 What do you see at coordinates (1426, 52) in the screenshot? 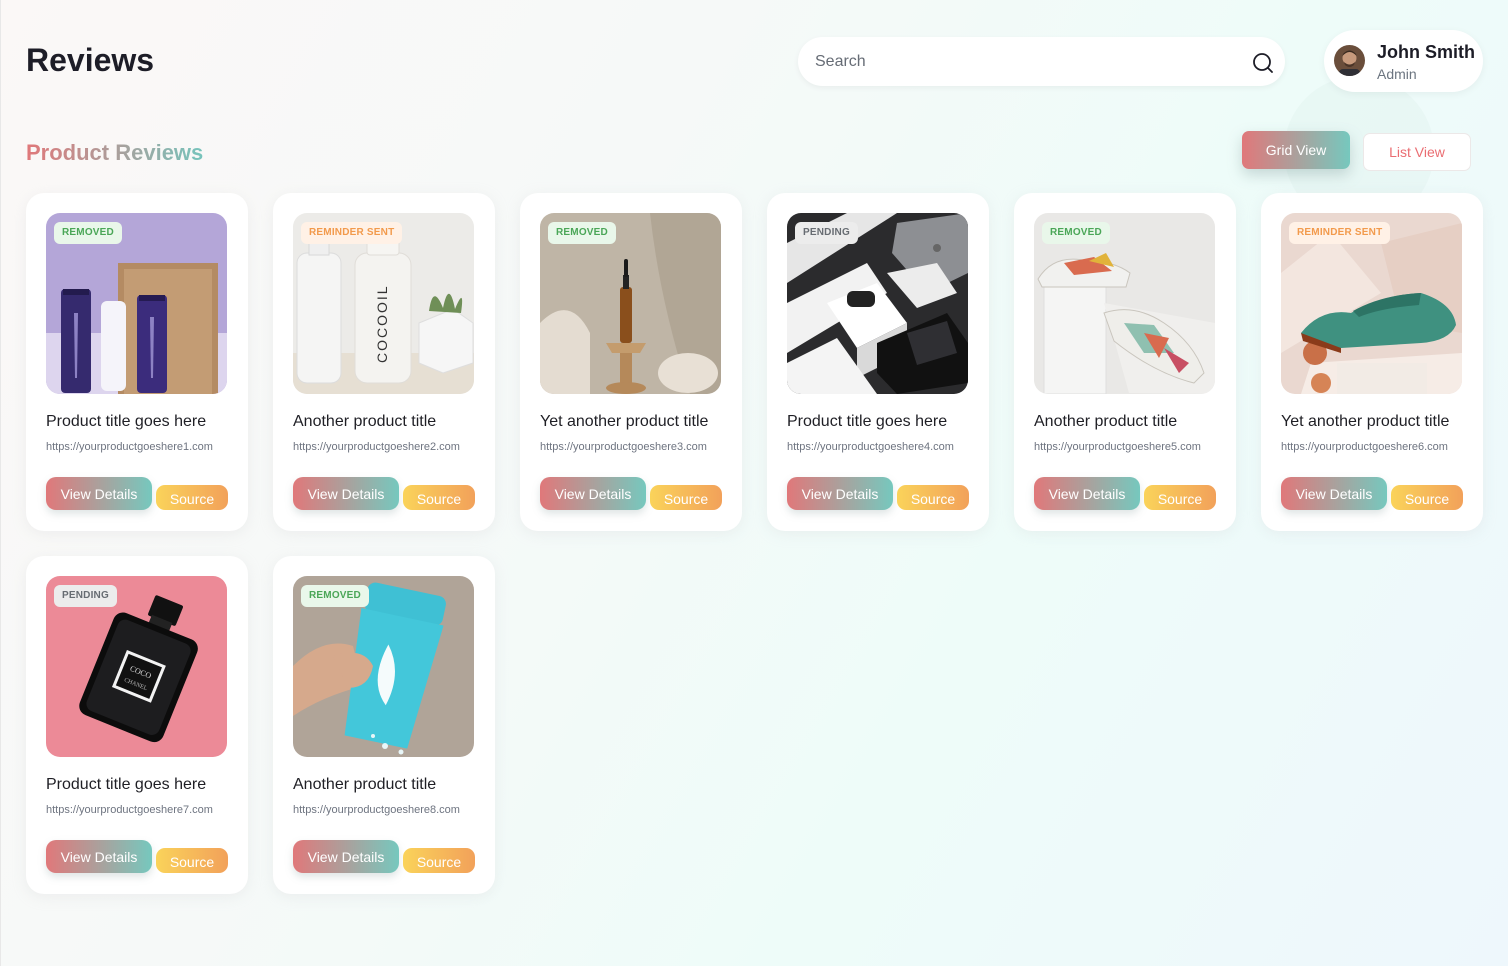
I see `user-name: John Smith` at bounding box center [1426, 52].